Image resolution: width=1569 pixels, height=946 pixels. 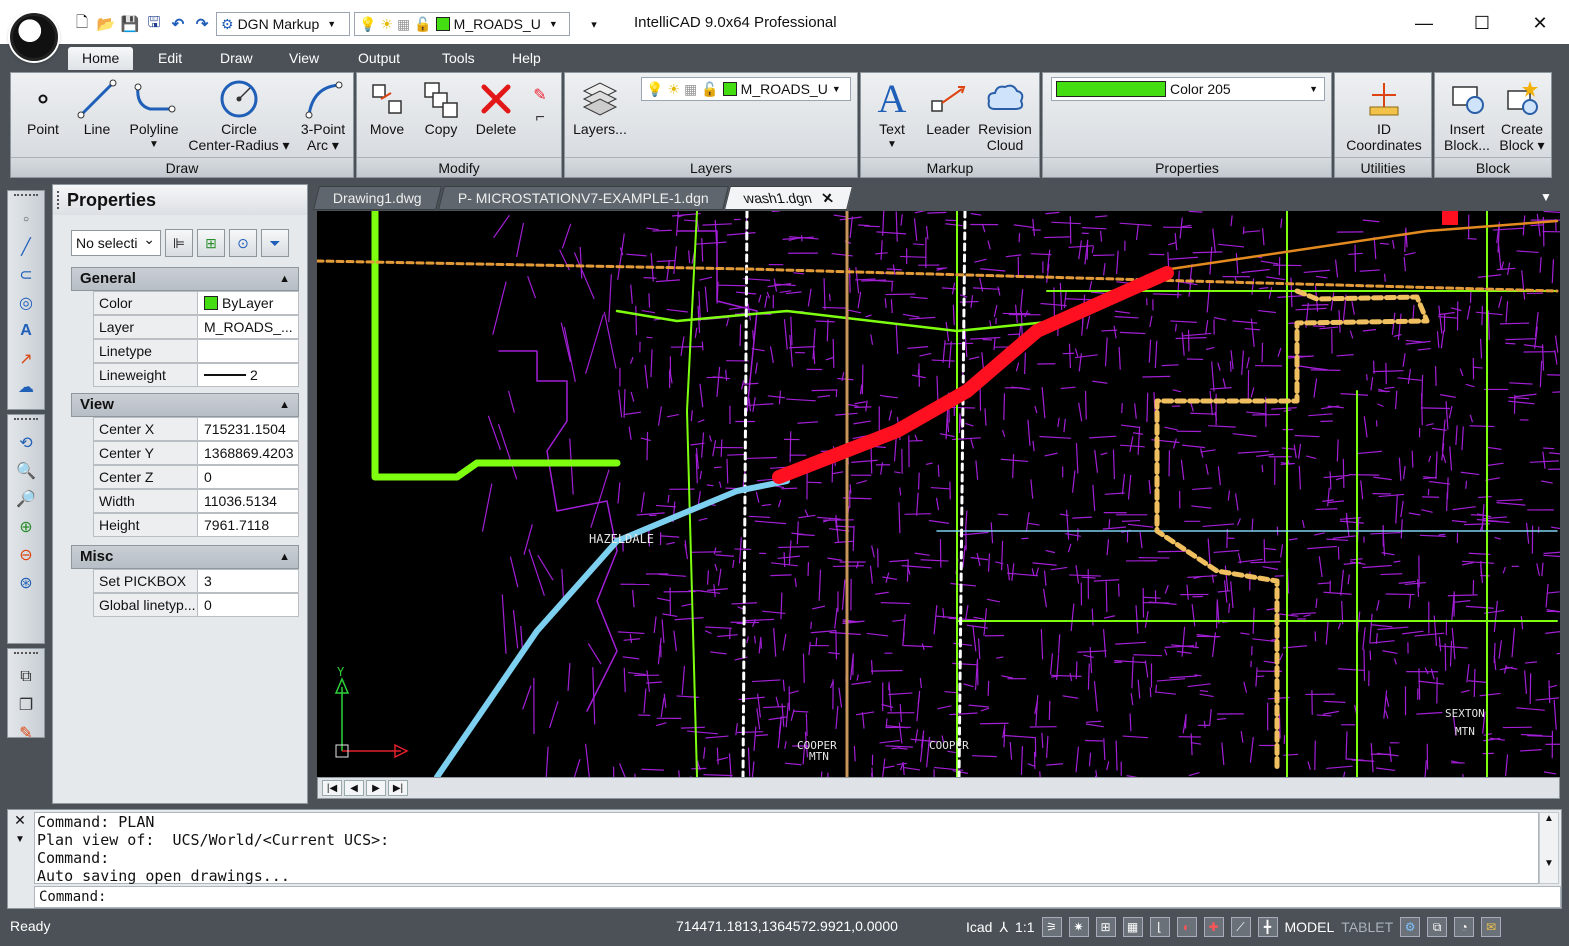 What do you see at coordinates (196, 525) in the screenshot?
I see `property-row-height: Height 7961.7118` at bounding box center [196, 525].